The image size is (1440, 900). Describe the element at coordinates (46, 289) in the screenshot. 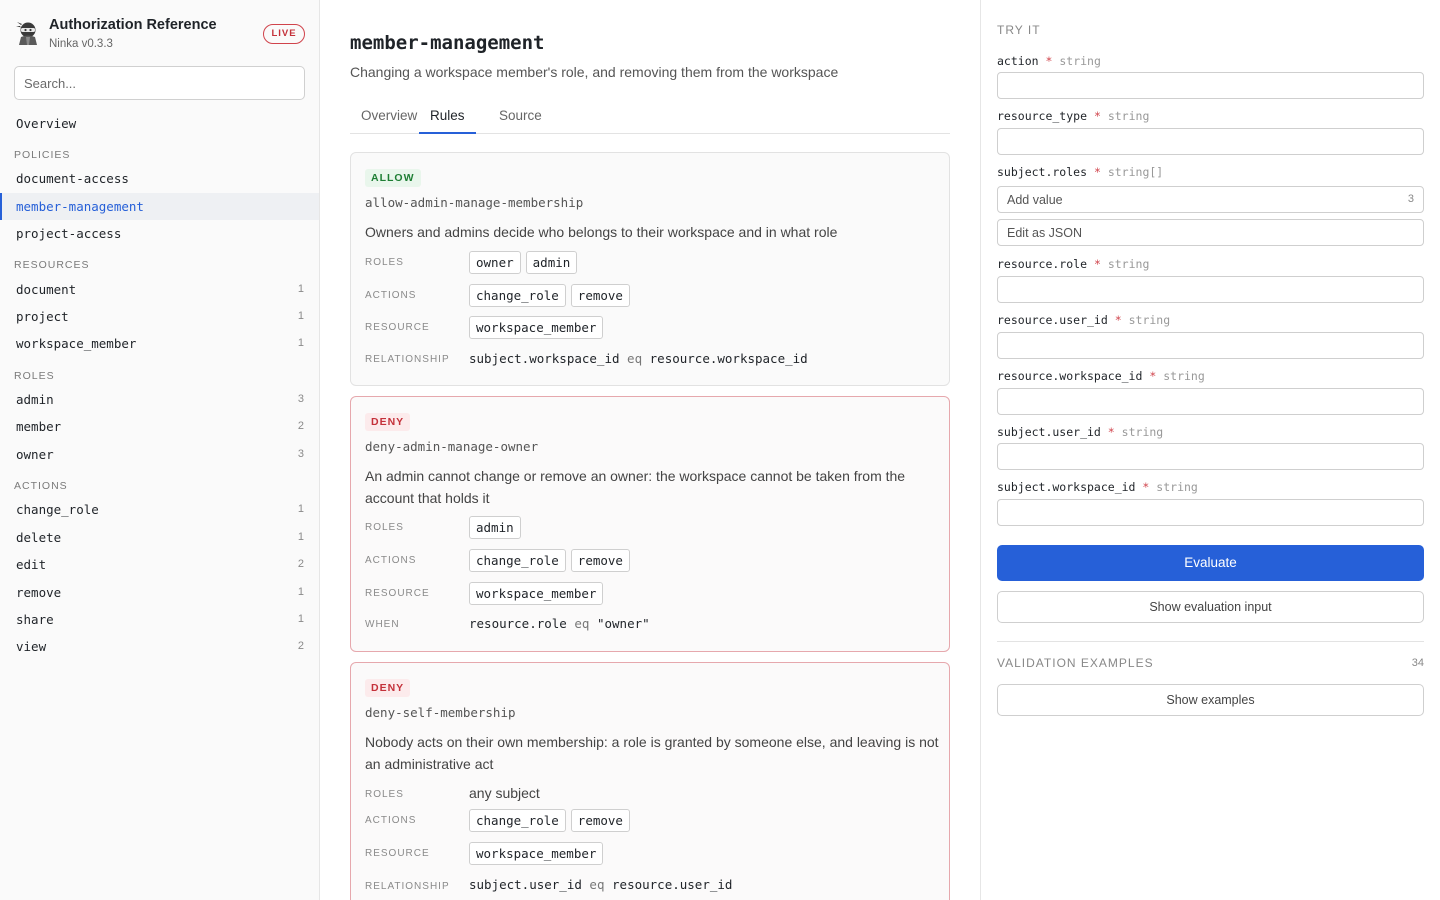

I see `nav-label: document` at that location.